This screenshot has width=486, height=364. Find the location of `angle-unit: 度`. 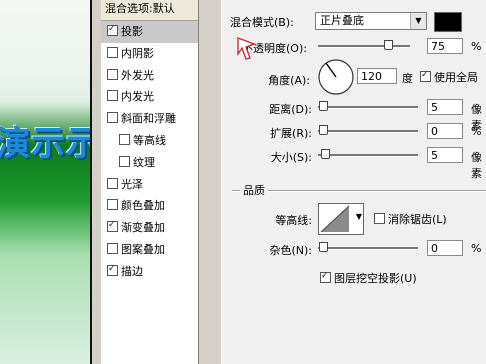

angle-unit: 度 is located at coordinates (407, 78).